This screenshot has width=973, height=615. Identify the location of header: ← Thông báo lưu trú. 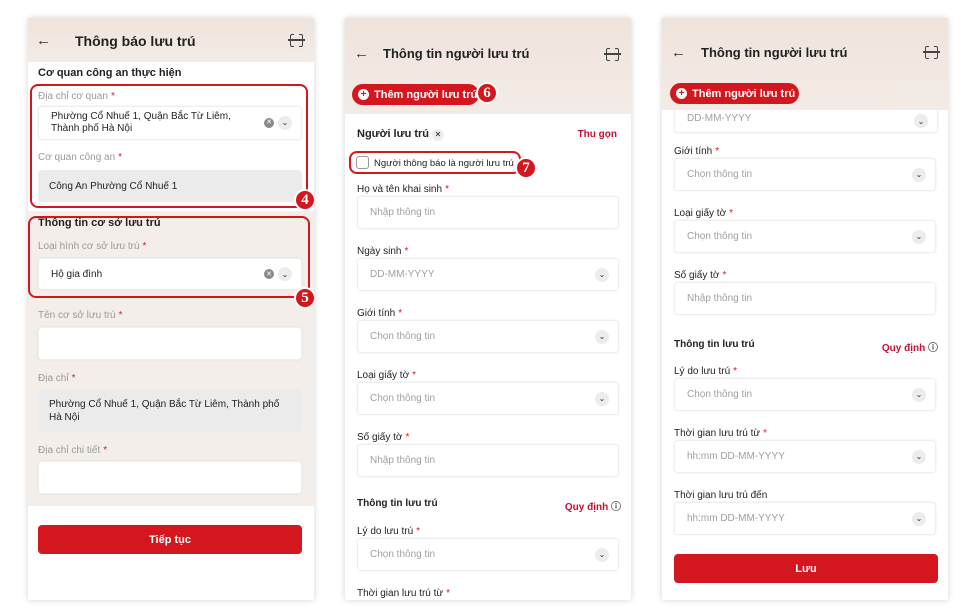
(171, 40).